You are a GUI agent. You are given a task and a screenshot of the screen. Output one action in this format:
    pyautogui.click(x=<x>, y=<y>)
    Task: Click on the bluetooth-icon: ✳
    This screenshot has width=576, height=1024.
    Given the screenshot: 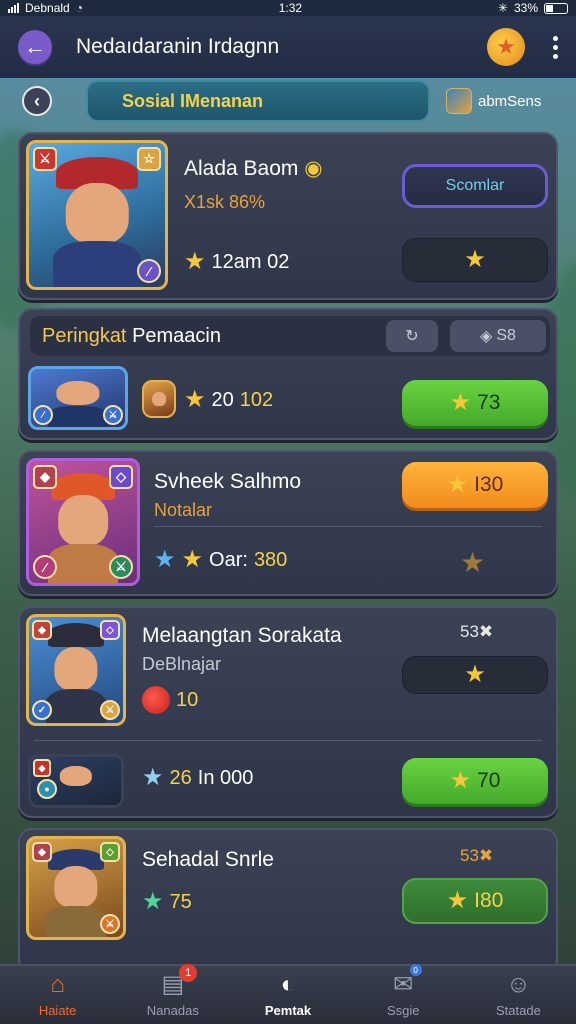 What is the action you would take?
    pyautogui.click(x=502, y=8)
    